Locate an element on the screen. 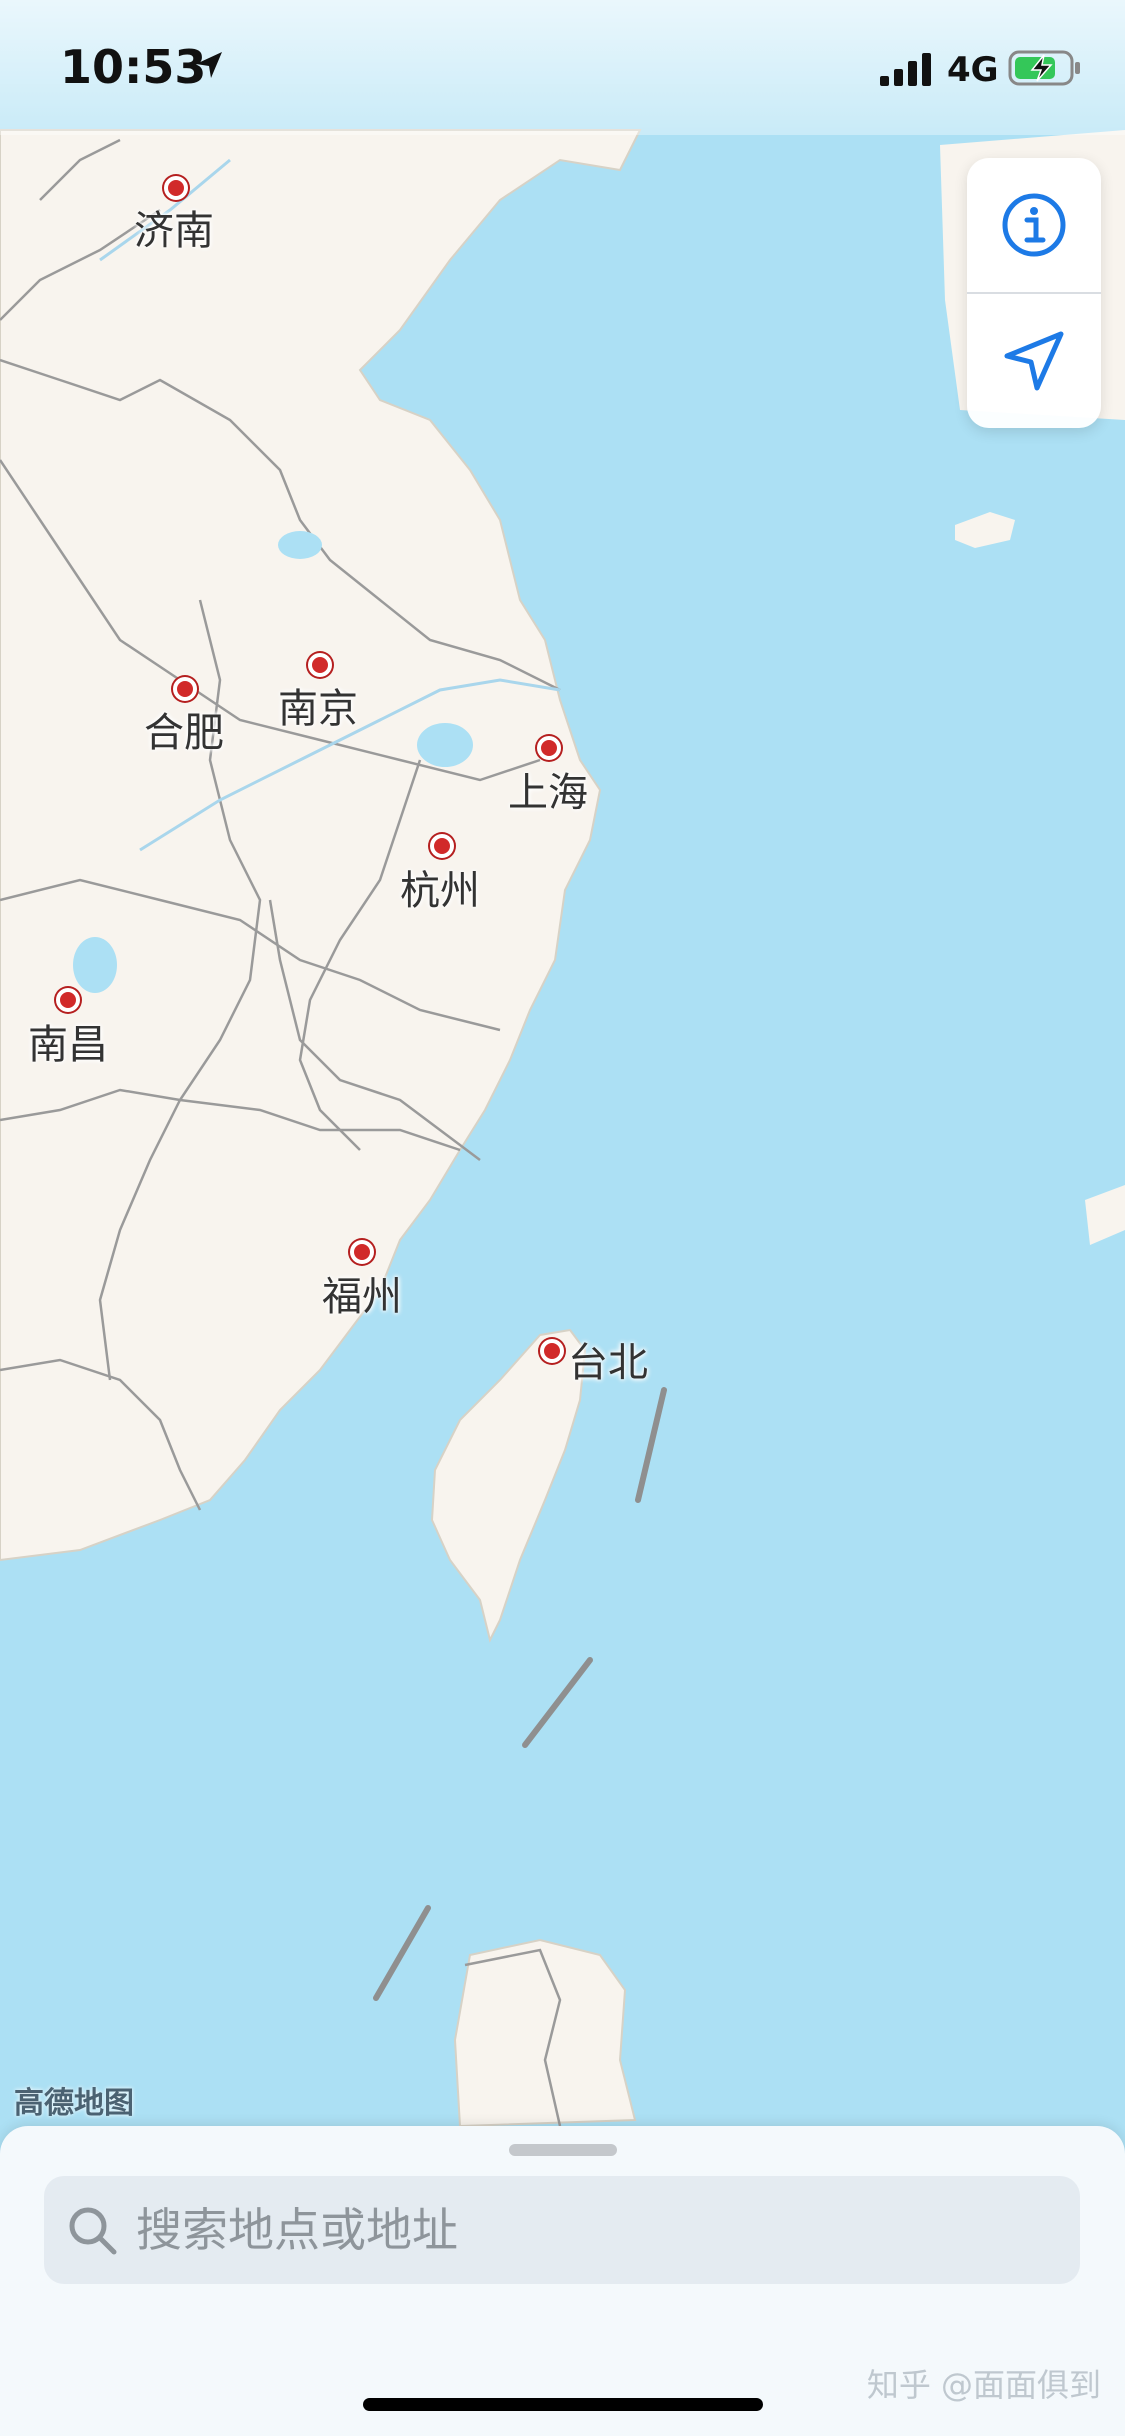 This screenshot has height=2436, width=1125. status-time: 10:53 is located at coordinates (133, 67).